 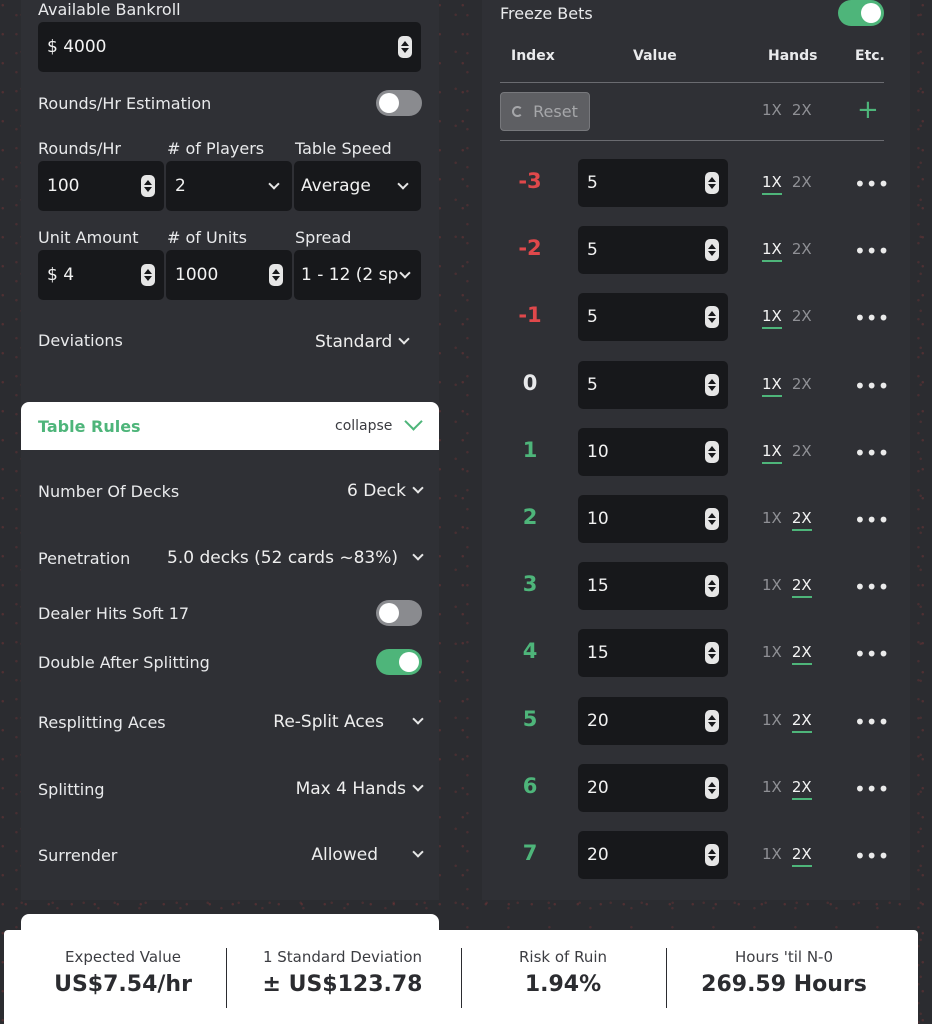 What do you see at coordinates (342, 984) in the screenshot?
I see `stat-value: ± US$123.78` at bounding box center [342, 984].